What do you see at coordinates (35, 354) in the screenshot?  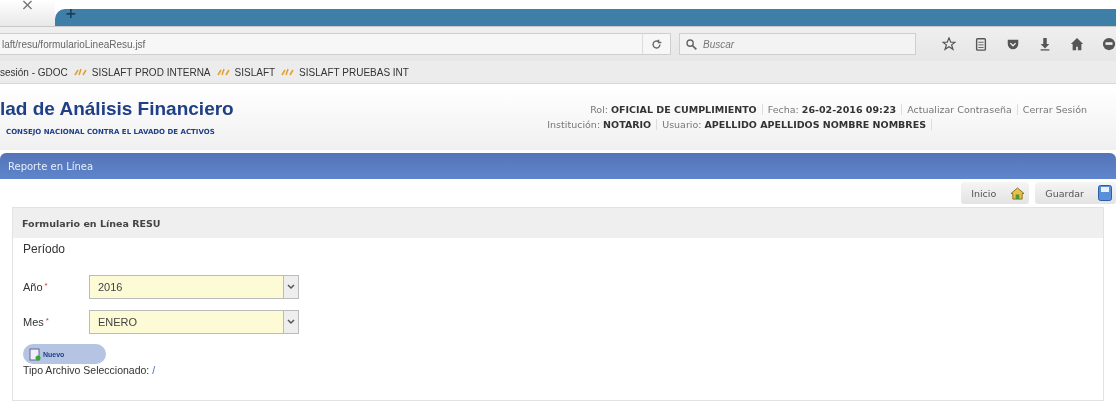 I see `document-icon` at bounding box center [35, 354].